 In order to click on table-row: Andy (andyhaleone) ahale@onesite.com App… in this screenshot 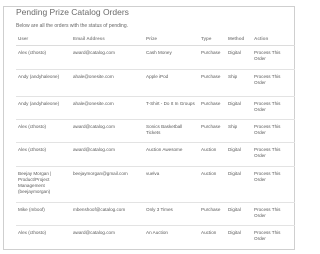, I will do `click(155, 83)`.